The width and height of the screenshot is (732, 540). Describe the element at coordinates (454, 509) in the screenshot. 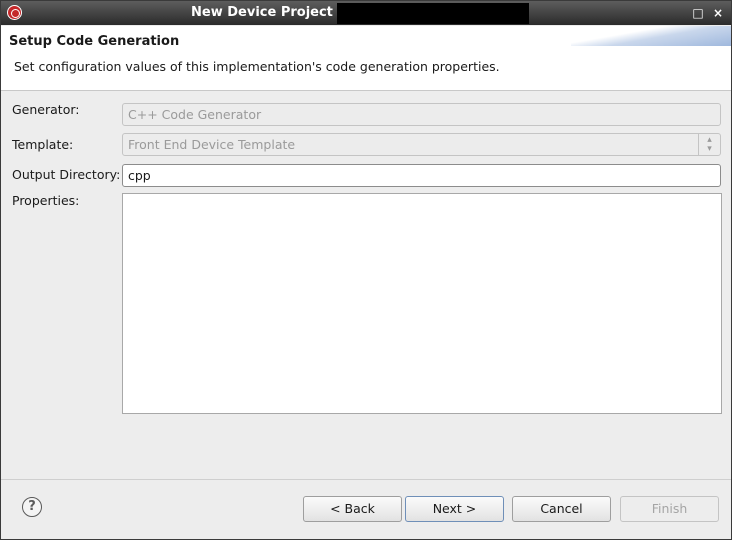

I see `next-button: Next >` at that location.